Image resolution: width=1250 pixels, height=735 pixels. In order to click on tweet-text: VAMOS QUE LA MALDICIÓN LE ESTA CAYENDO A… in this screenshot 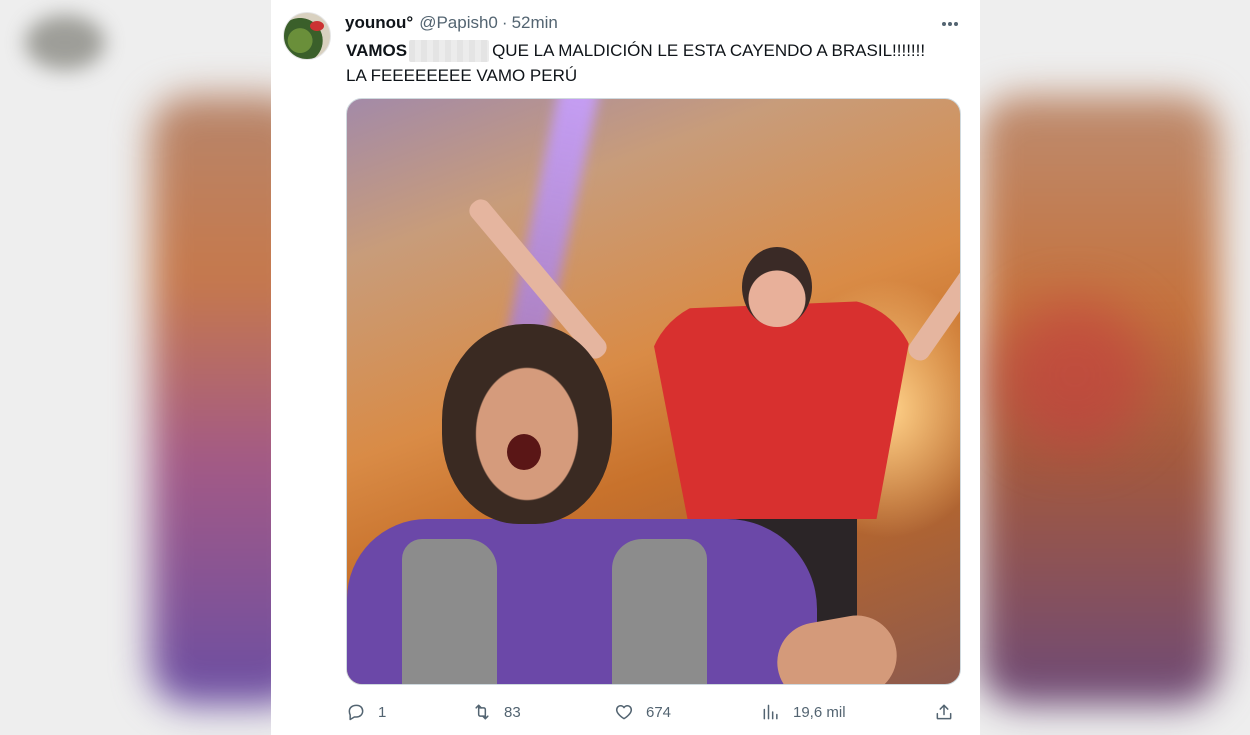, I will do `click(656, 63)`.